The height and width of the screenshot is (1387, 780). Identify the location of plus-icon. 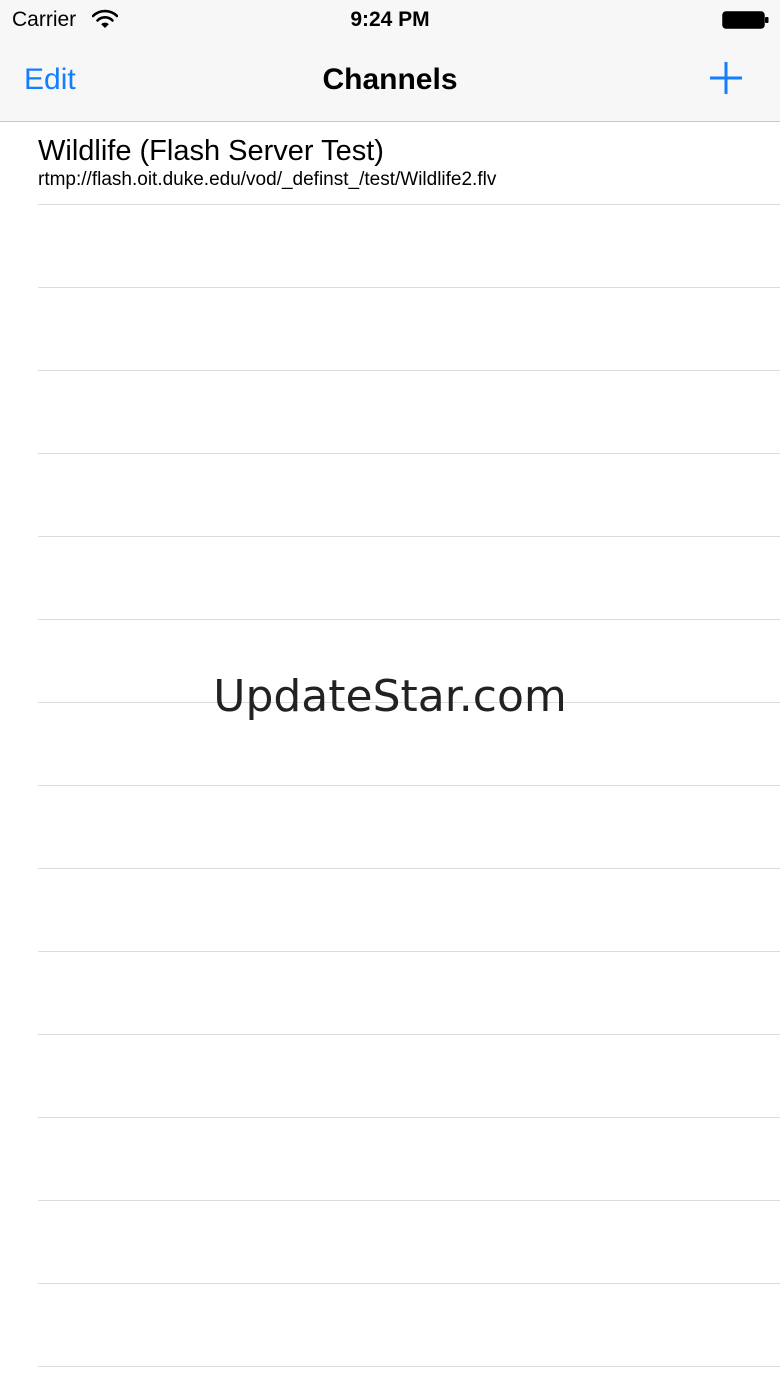
(726, 78).